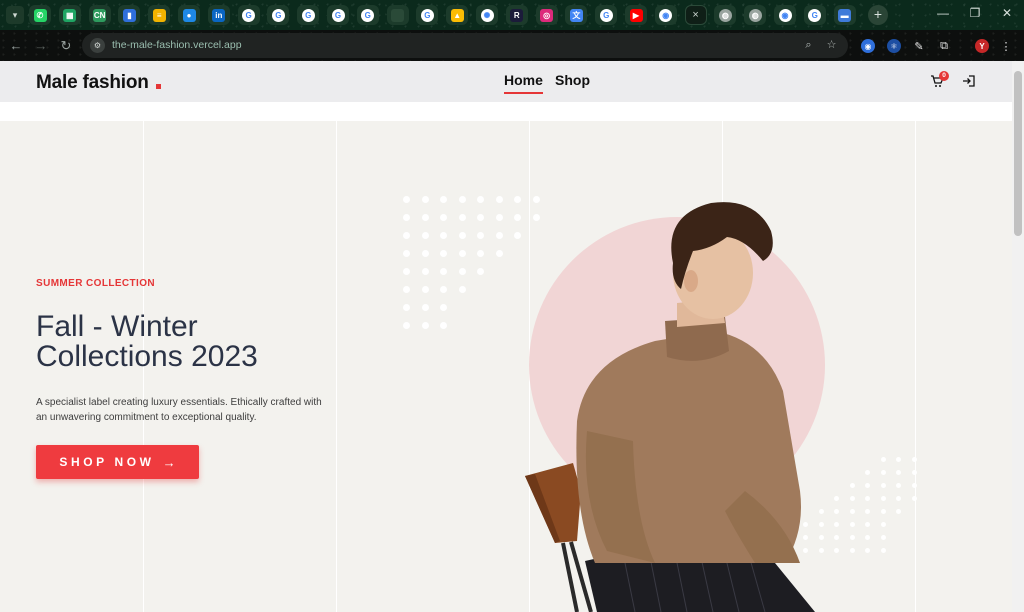 The height and width of the screenshot is (612, 1024). I want to click on color-picker-icon: ✎, so click(919, 46).